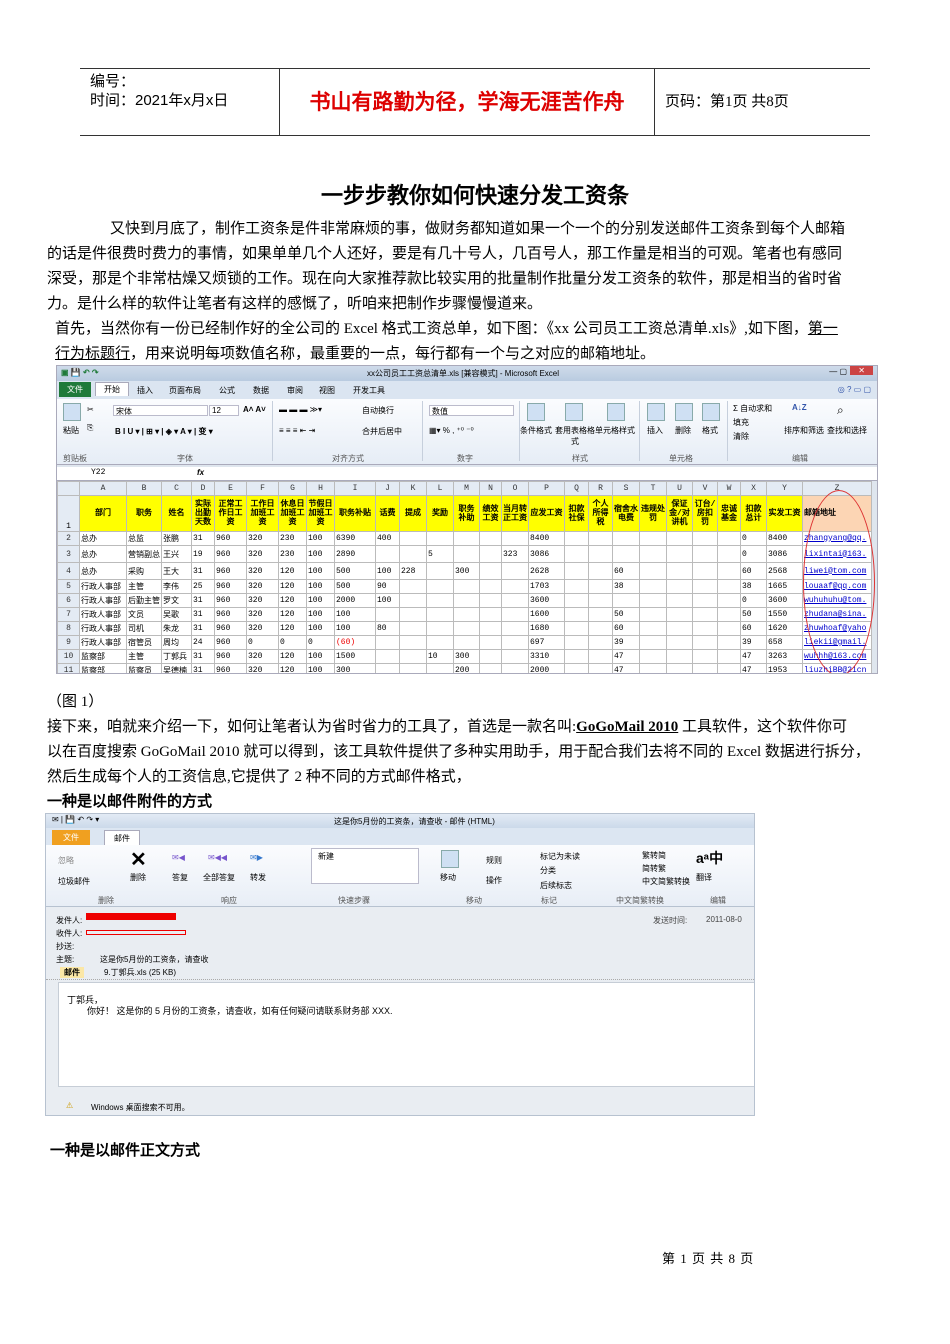 This screenshot has height=1344, width=950. Describe the element at coordinates (784, 628) in the screenshot. I see `data-cell: 1620` at that location.